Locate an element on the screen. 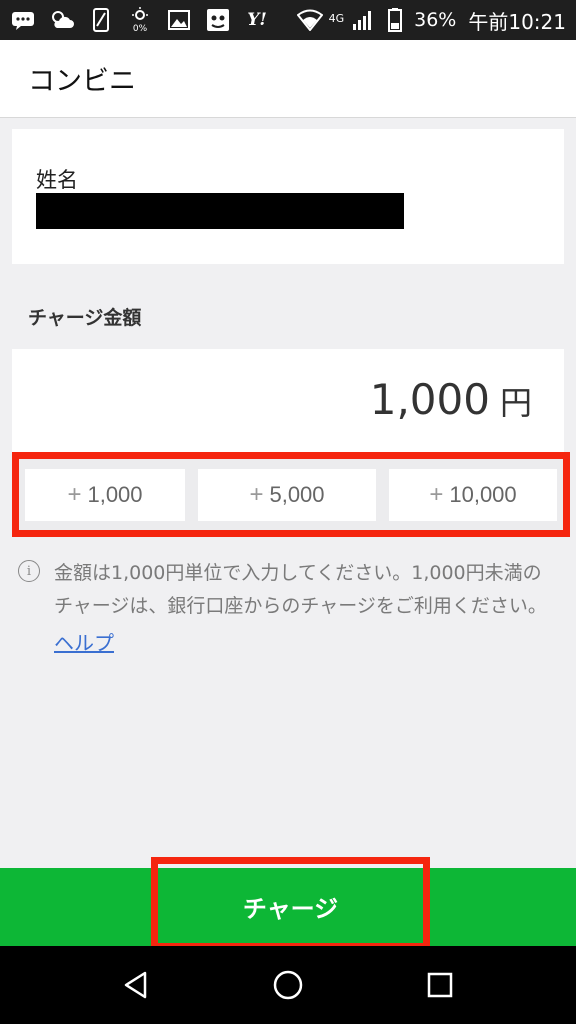  status-notifications: 0% Y! is located at coordinates (140, 20).